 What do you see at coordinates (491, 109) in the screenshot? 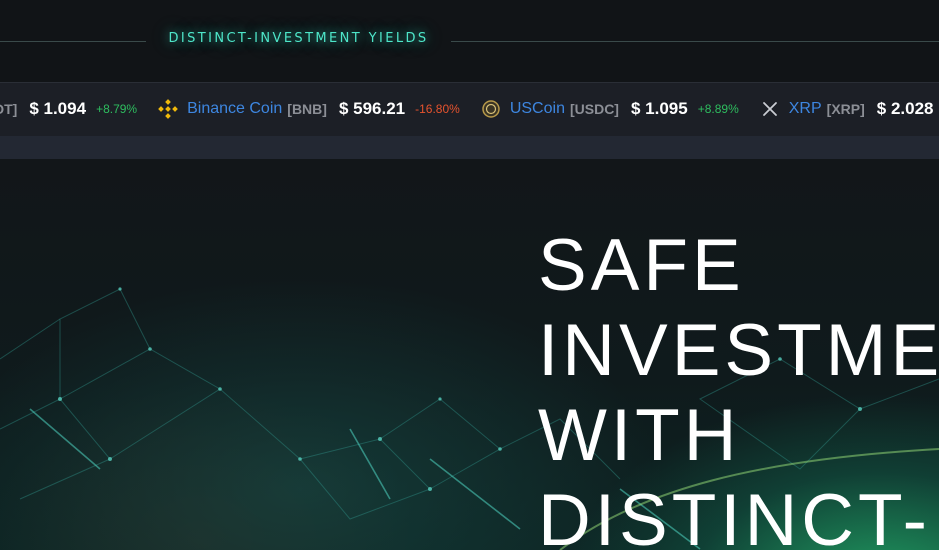
I see `usdc-icon` at bounding box center [491, 109].